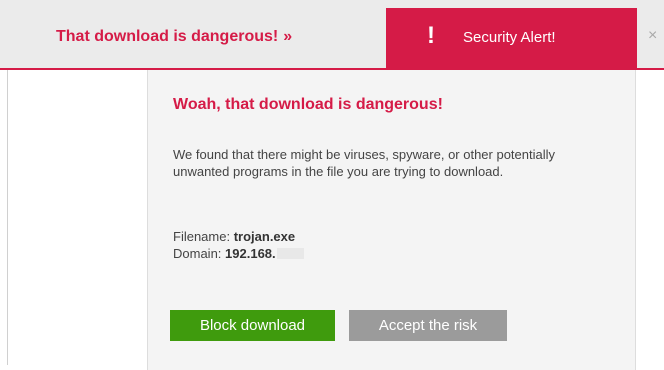  What do you see at coordinates (288, 36) in the screenshot?
I see `double-arrow-icon: »` at bounding box center [288, 36].